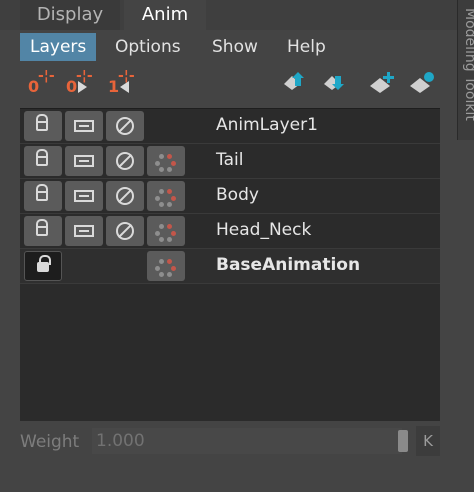 The width and height of the screenshot is (474, 492). What do you see at coordinates (235, 47) in the screenshot?
I see `menu-show: Show` at bounding box center [235, 47].